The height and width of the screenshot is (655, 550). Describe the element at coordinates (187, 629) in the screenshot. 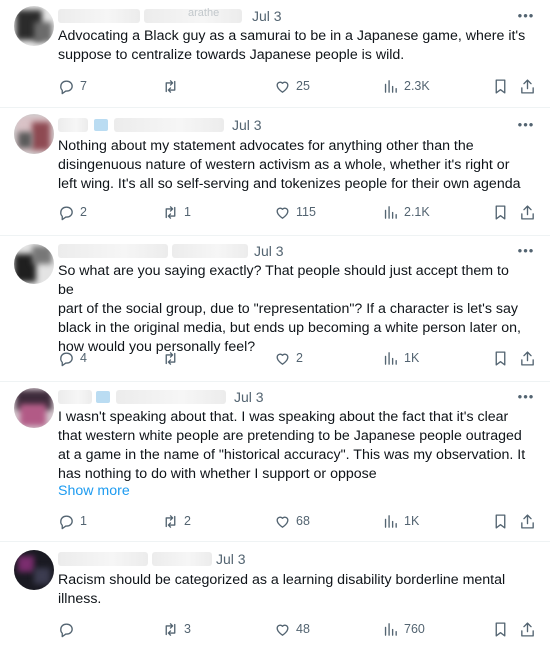

I see `retweet-count: 3` at that location.